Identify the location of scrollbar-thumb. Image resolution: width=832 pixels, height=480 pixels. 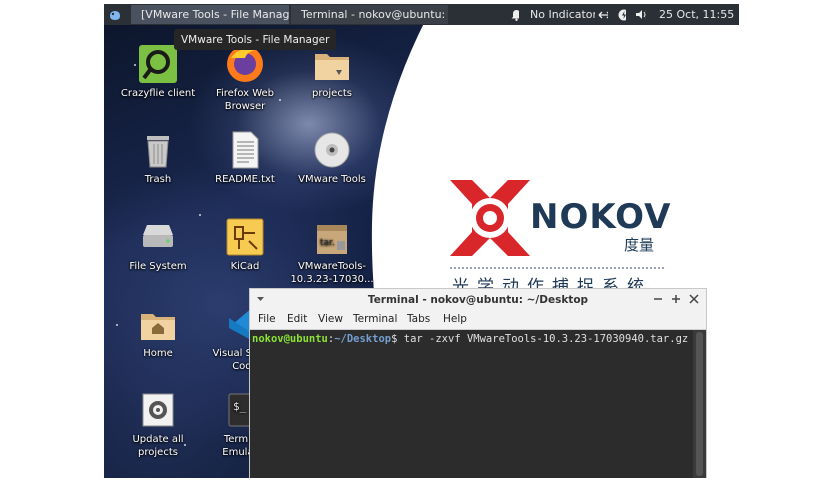
(699, 404).